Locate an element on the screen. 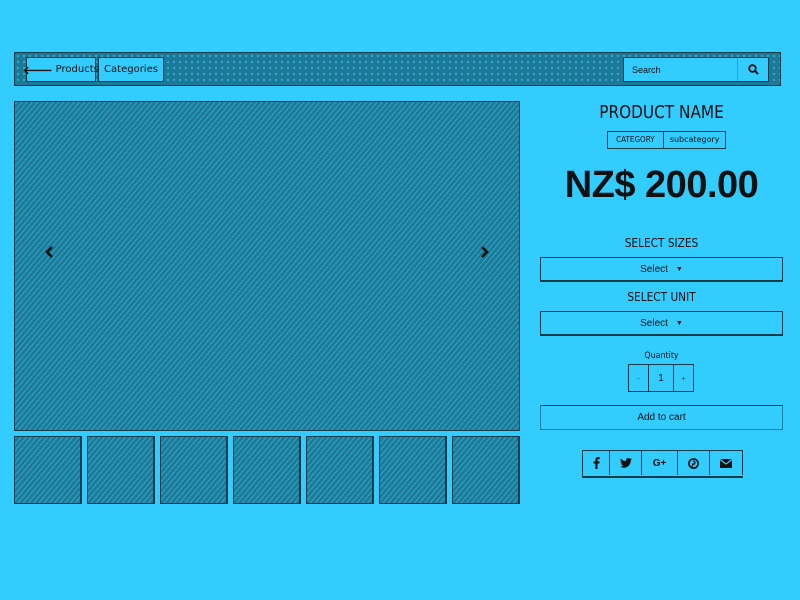 The image size is (800, 600). share-facebook-button is located at coordinates (596, 463).